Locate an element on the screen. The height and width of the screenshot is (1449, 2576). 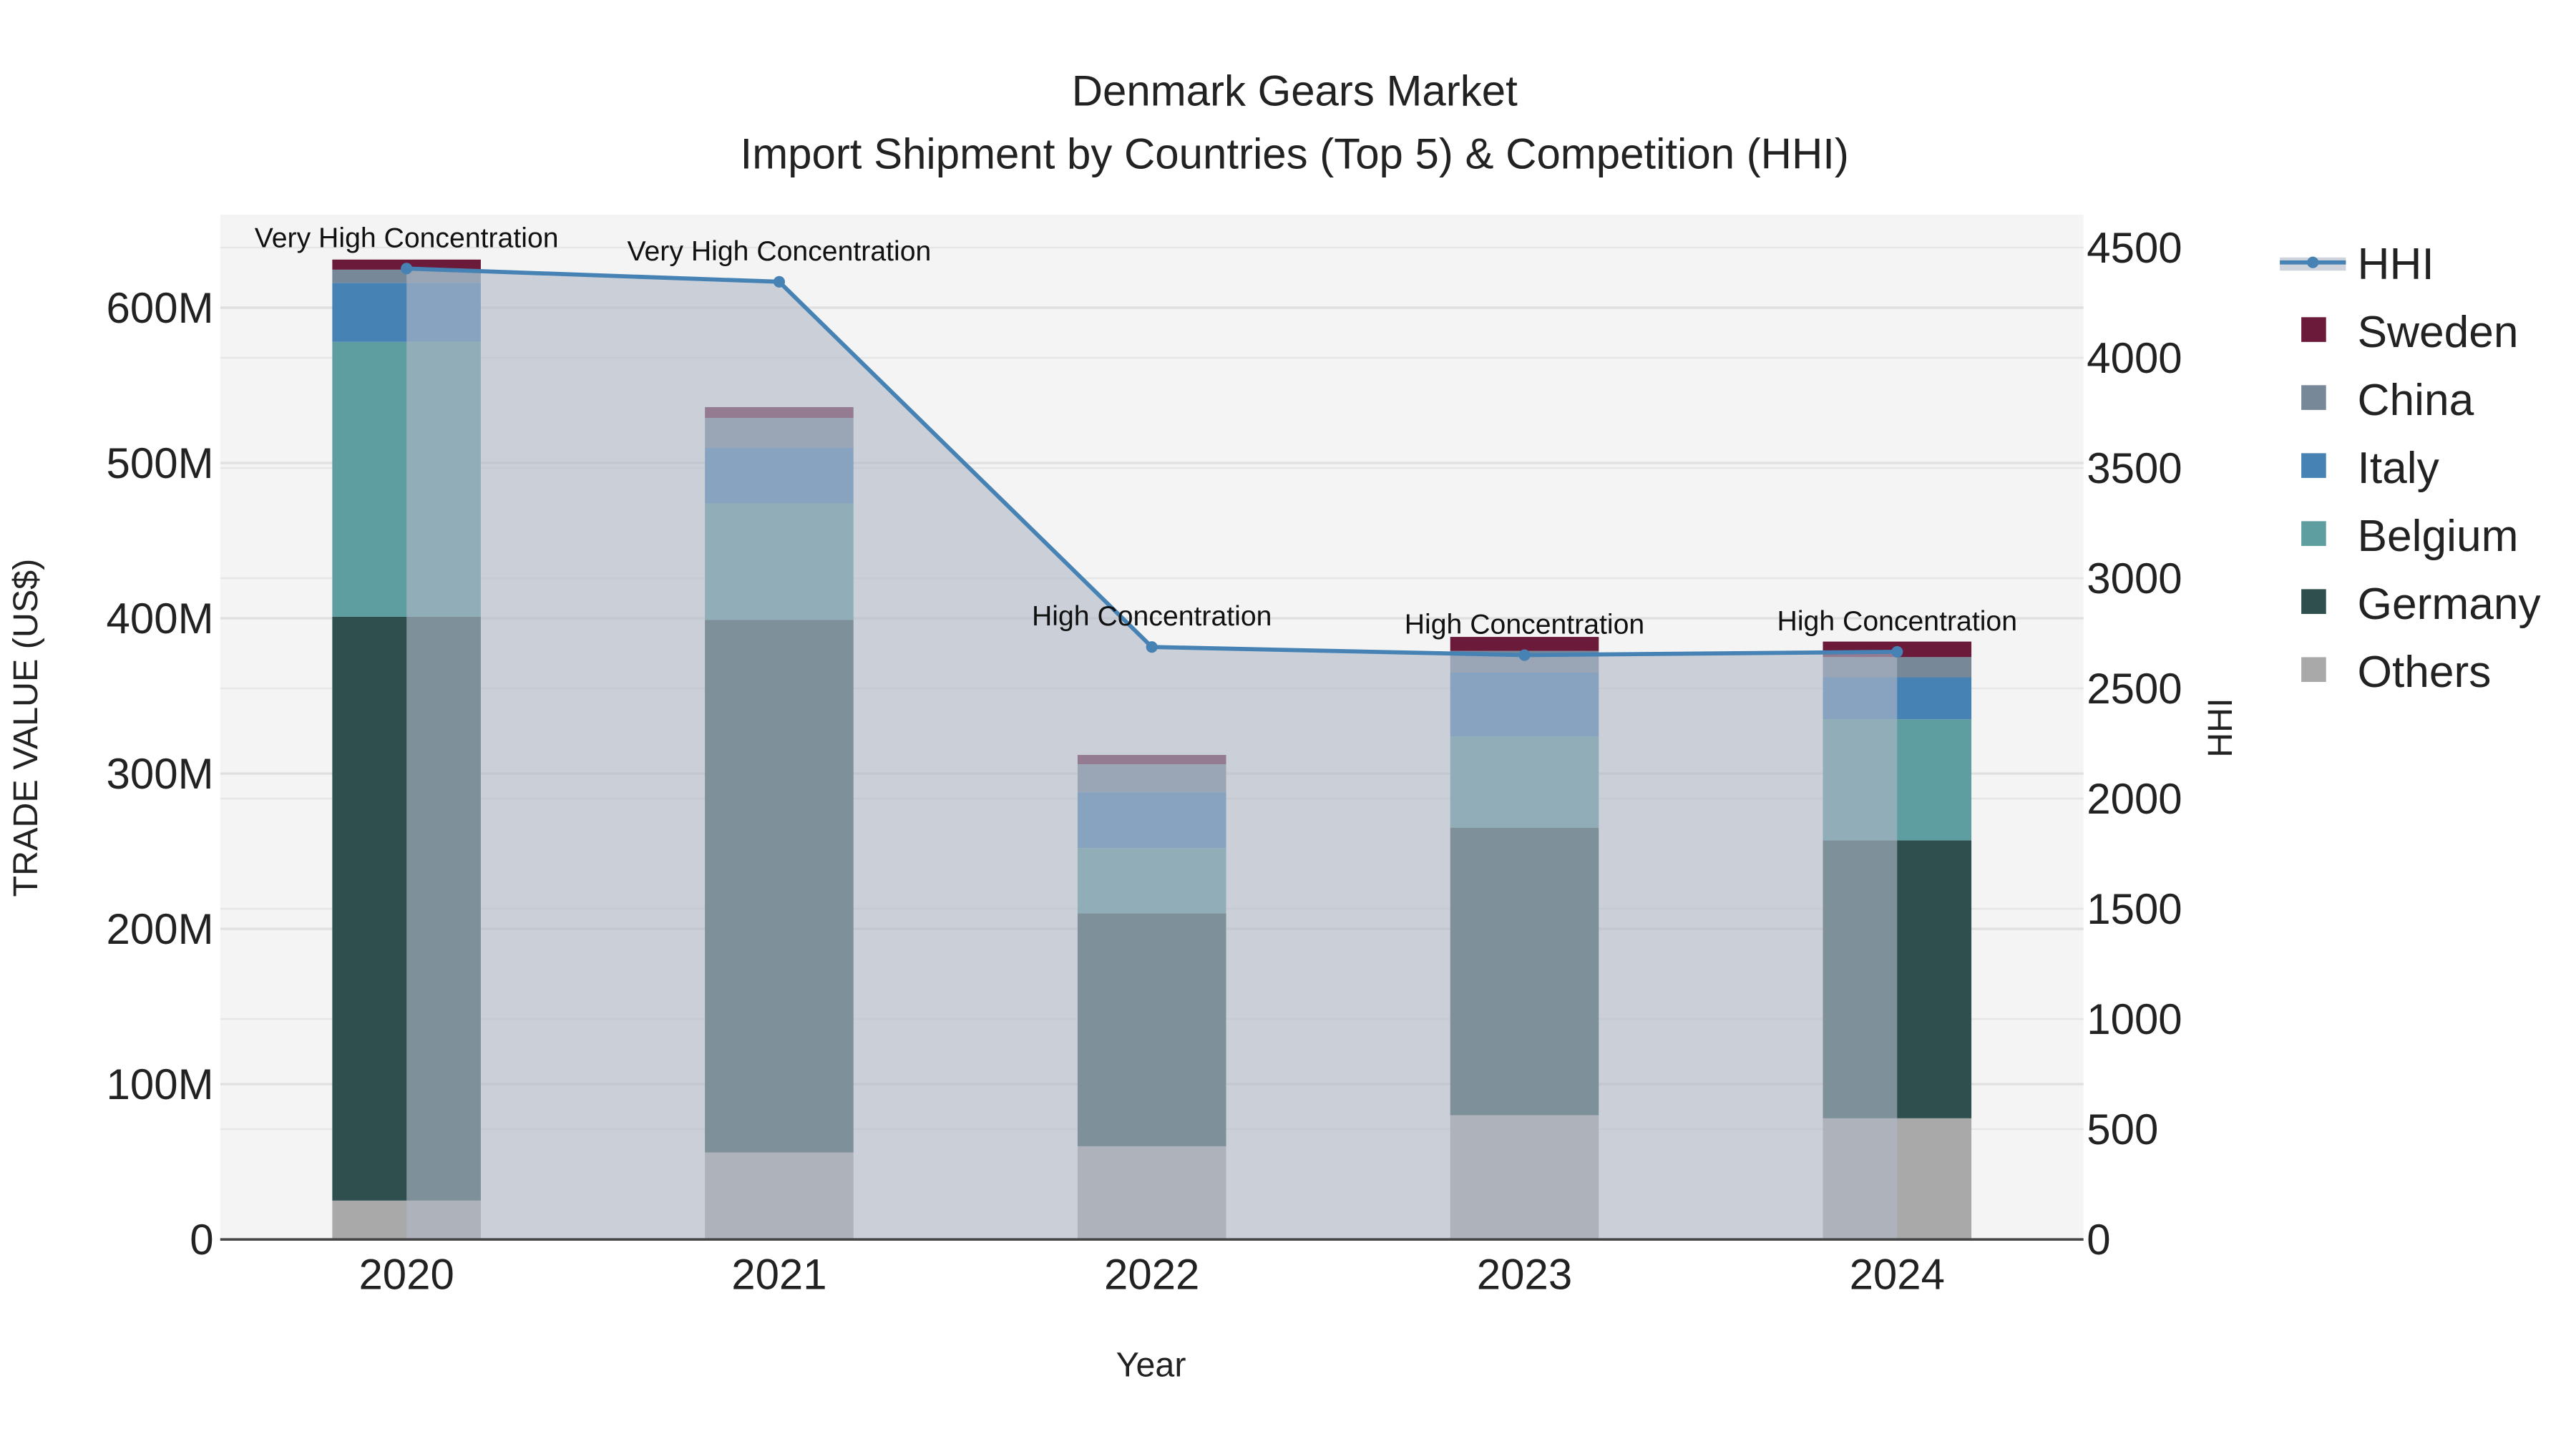
y2-tick-label: 3500 is located at coordinates (2134, 468).